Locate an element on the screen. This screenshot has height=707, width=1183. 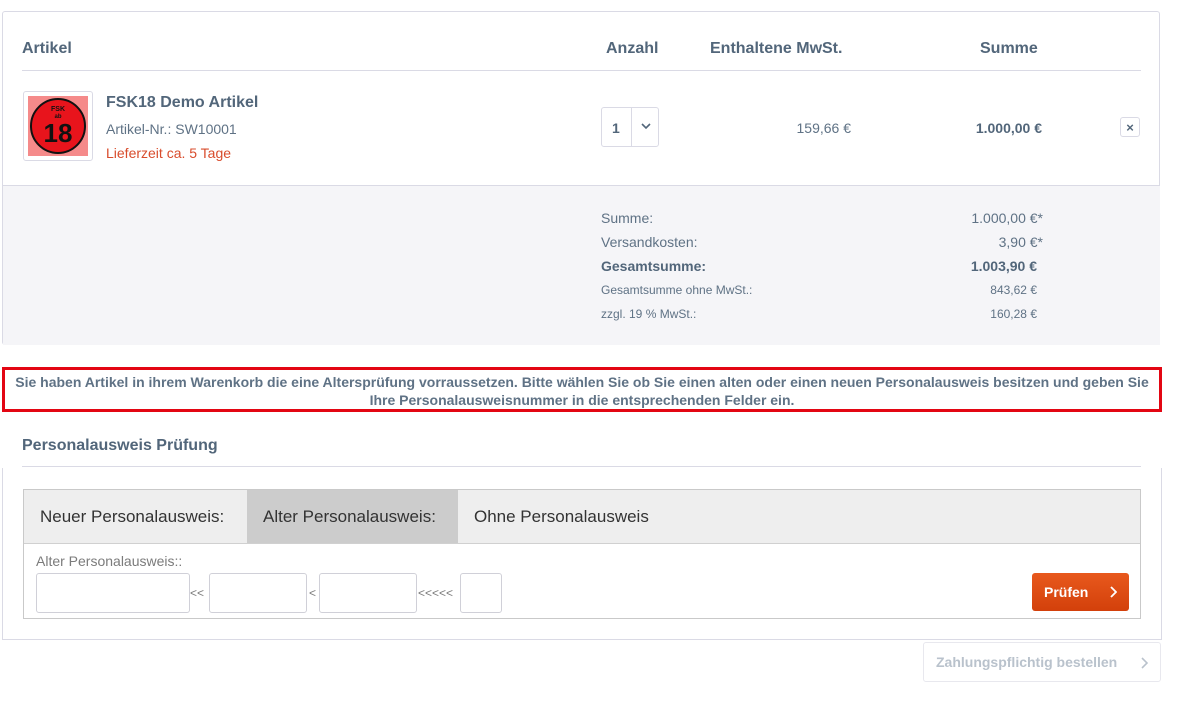
header-tax: Enthaltene MwSt. is located at coordinates (776, 48).